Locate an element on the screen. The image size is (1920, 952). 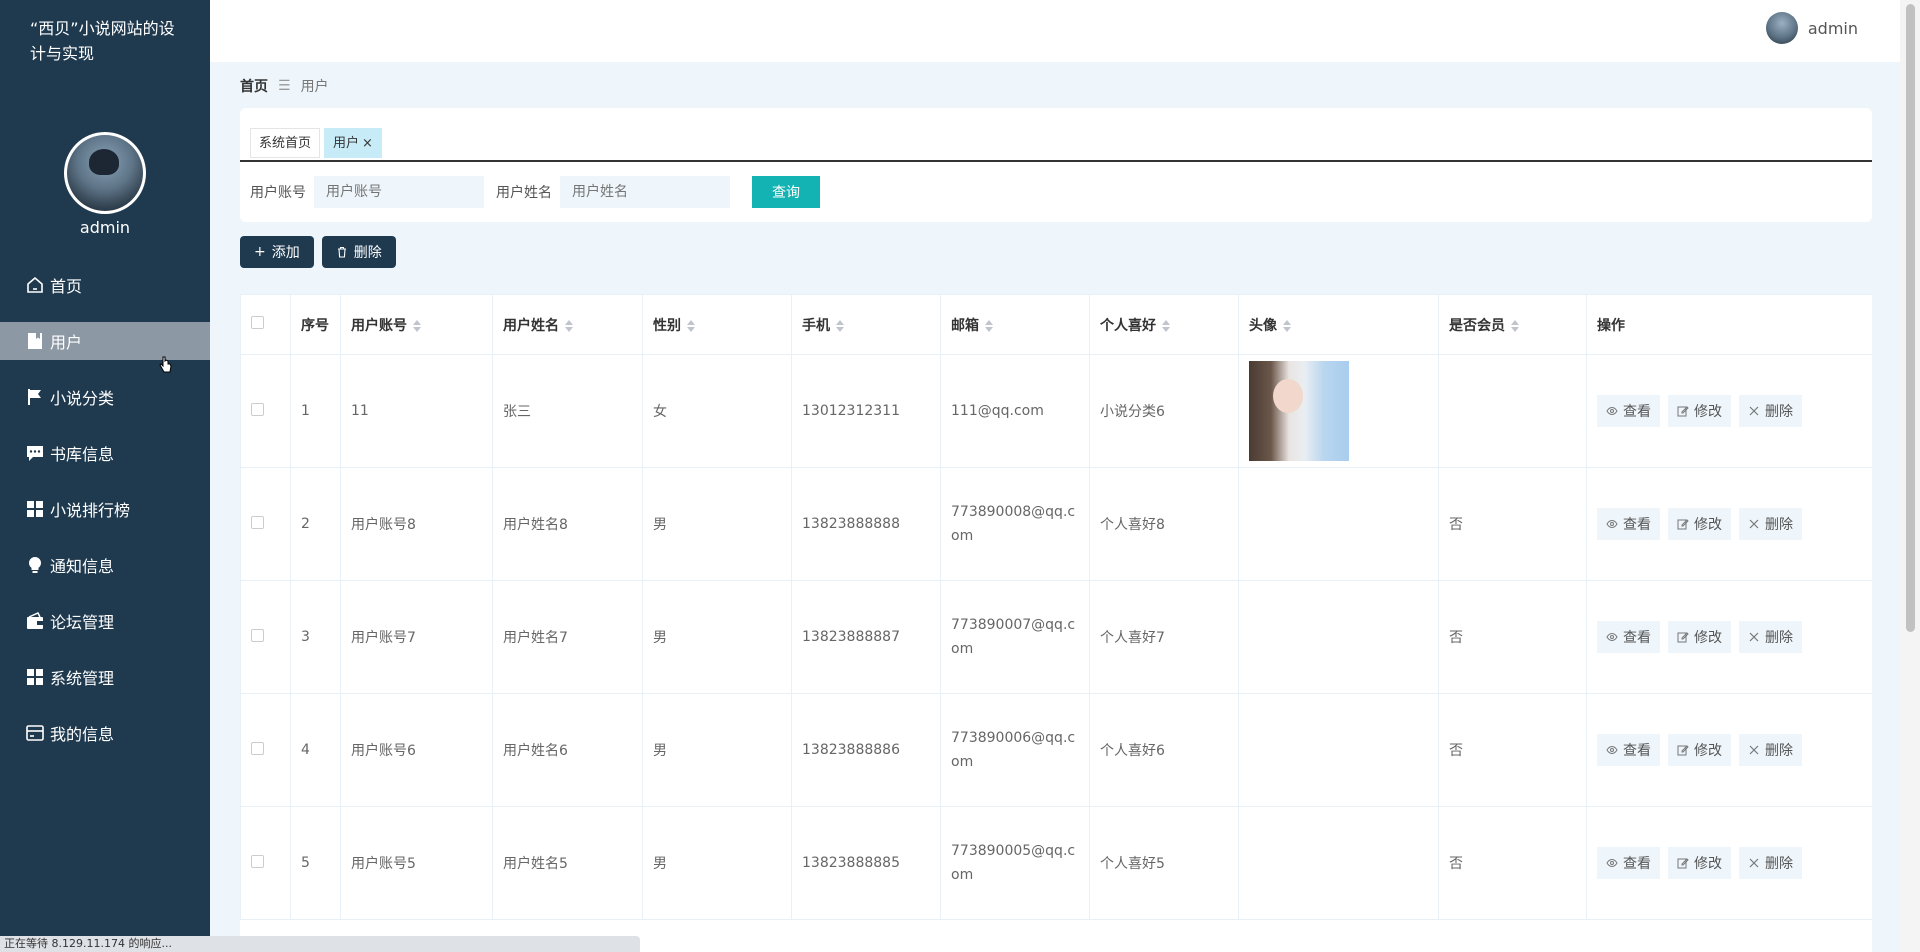
cell-member is located at coordinates (1512, 411).